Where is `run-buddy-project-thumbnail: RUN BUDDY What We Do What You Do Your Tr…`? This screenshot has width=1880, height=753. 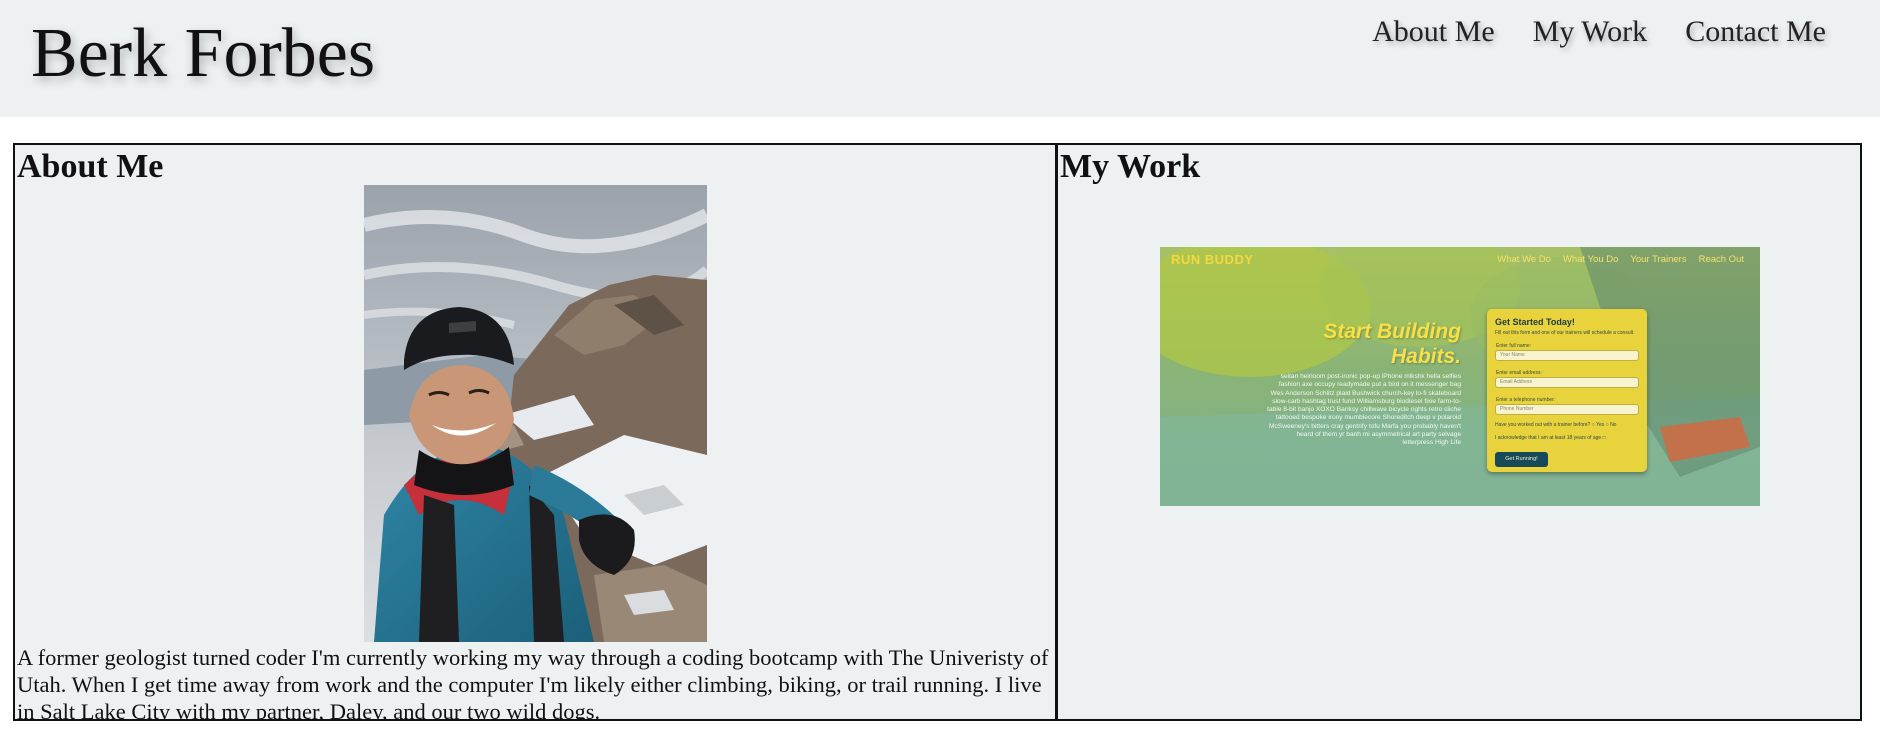
run-buddy-project-thumbnail: RUN BUDDY What We Do What You Do Your Tr… is located at coordinates (1460, 376).